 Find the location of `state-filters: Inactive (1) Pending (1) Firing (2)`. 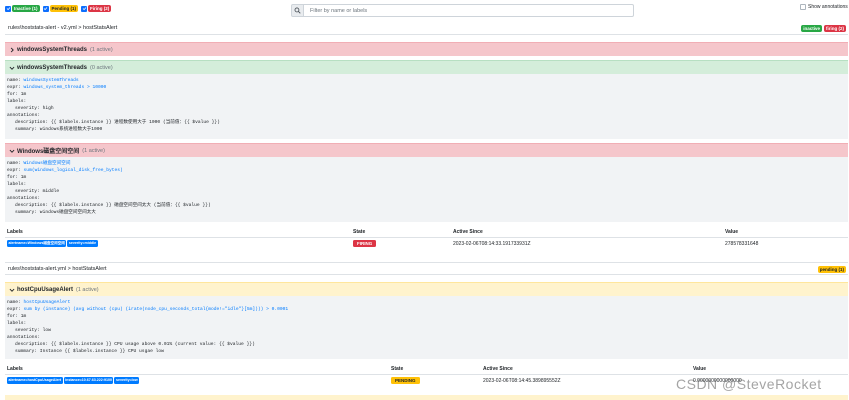

state-filters: Inactive (1) Pending (1) Firing (2) is located at coordinates (58, 8).